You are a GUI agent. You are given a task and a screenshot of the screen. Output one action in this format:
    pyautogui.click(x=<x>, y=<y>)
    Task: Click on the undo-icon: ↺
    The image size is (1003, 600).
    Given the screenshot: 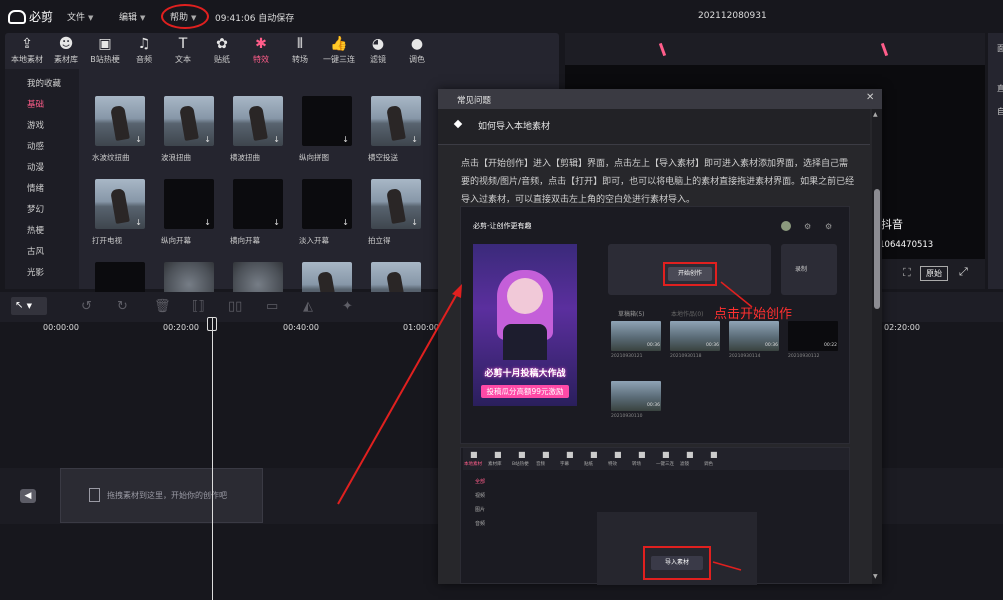 What is the action you would take?
    pyautogui.click(x=86, y=306)
    